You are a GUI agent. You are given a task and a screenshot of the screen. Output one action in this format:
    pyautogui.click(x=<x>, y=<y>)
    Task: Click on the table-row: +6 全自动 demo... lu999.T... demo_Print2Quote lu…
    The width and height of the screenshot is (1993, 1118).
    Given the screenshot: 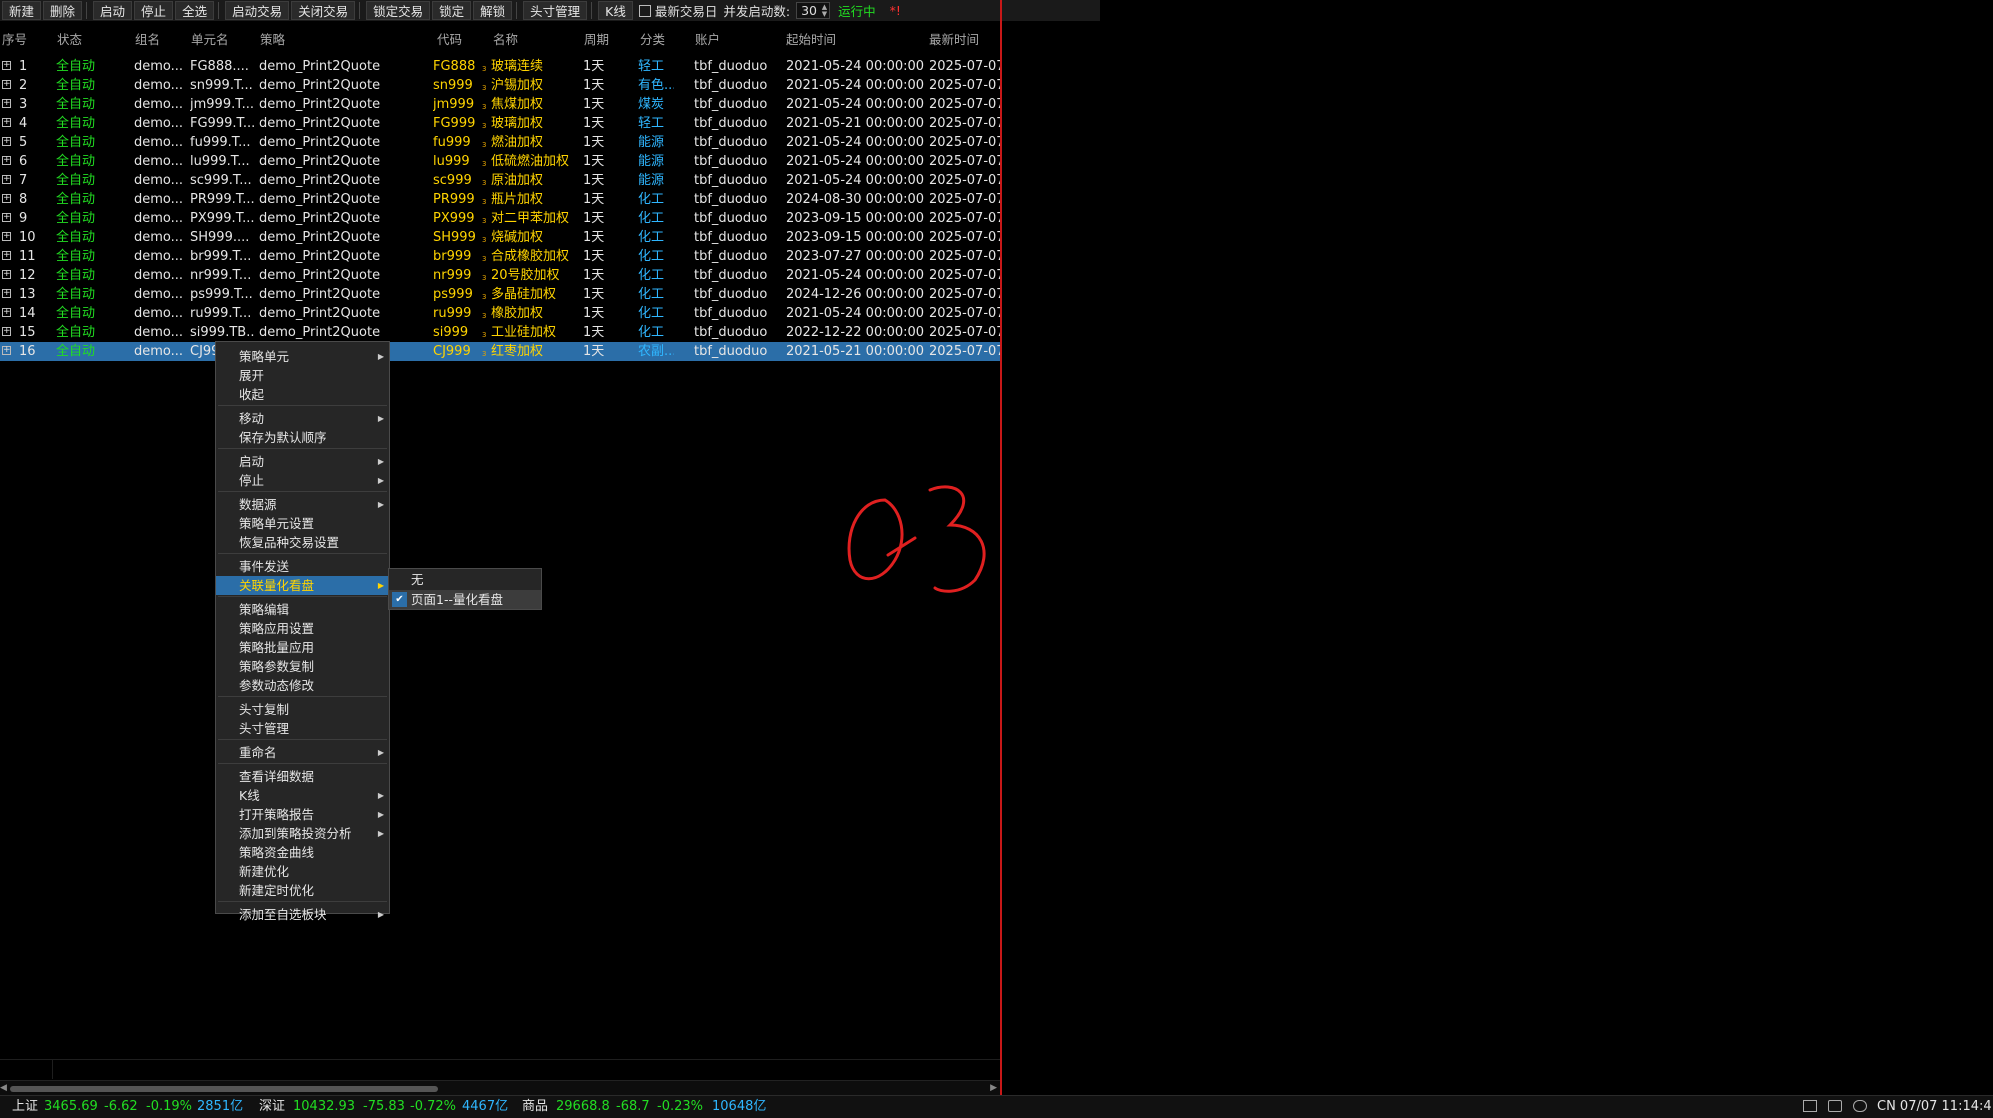 What is the action you would take?
    pyautogui.click(x=500, y=161)
    